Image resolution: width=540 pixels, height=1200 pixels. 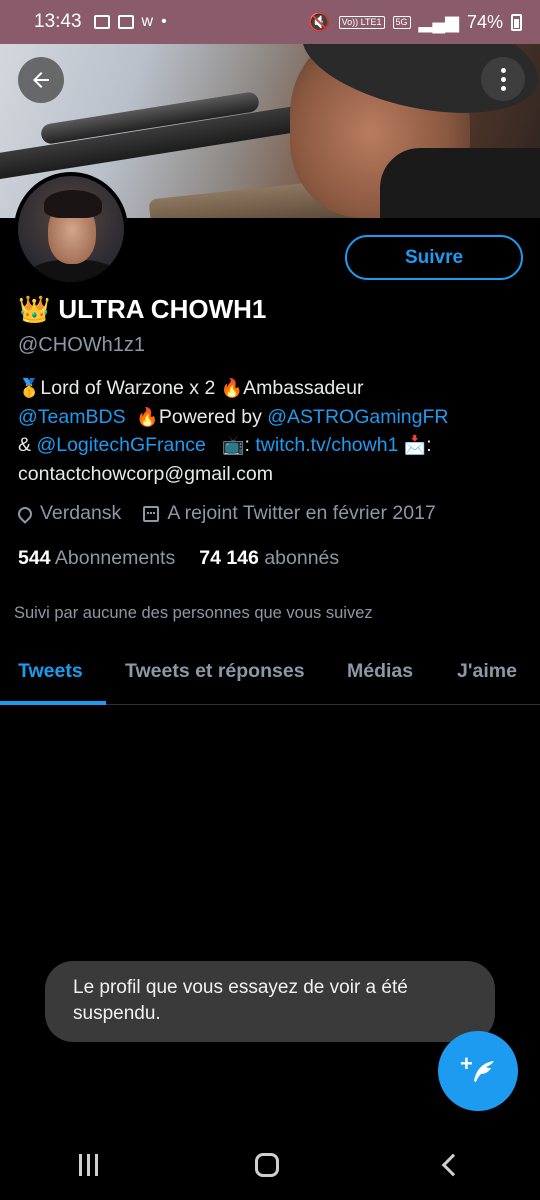 I want to click on bio-text: Ambassadeur, so click(x=303, y=388).